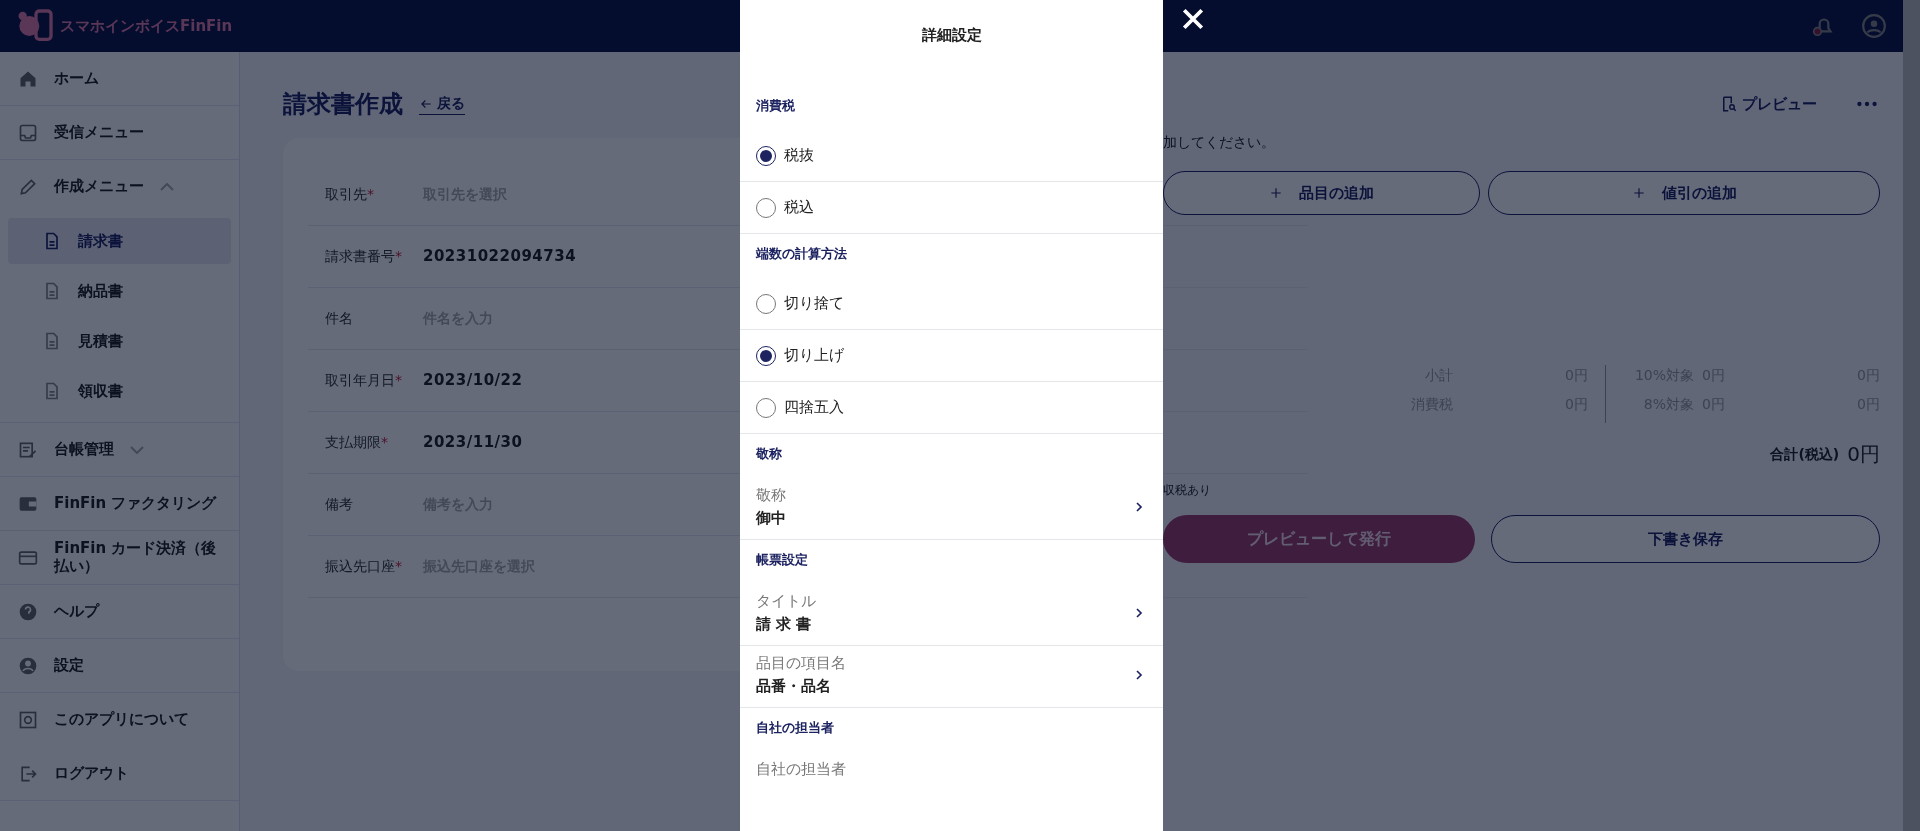 The height and width of the screenshot is (831, 1920). What do you see at coordinates (343, 104) in the screenshot?
I see `page-title: 請求書作成` at bounding box center [343, 104].